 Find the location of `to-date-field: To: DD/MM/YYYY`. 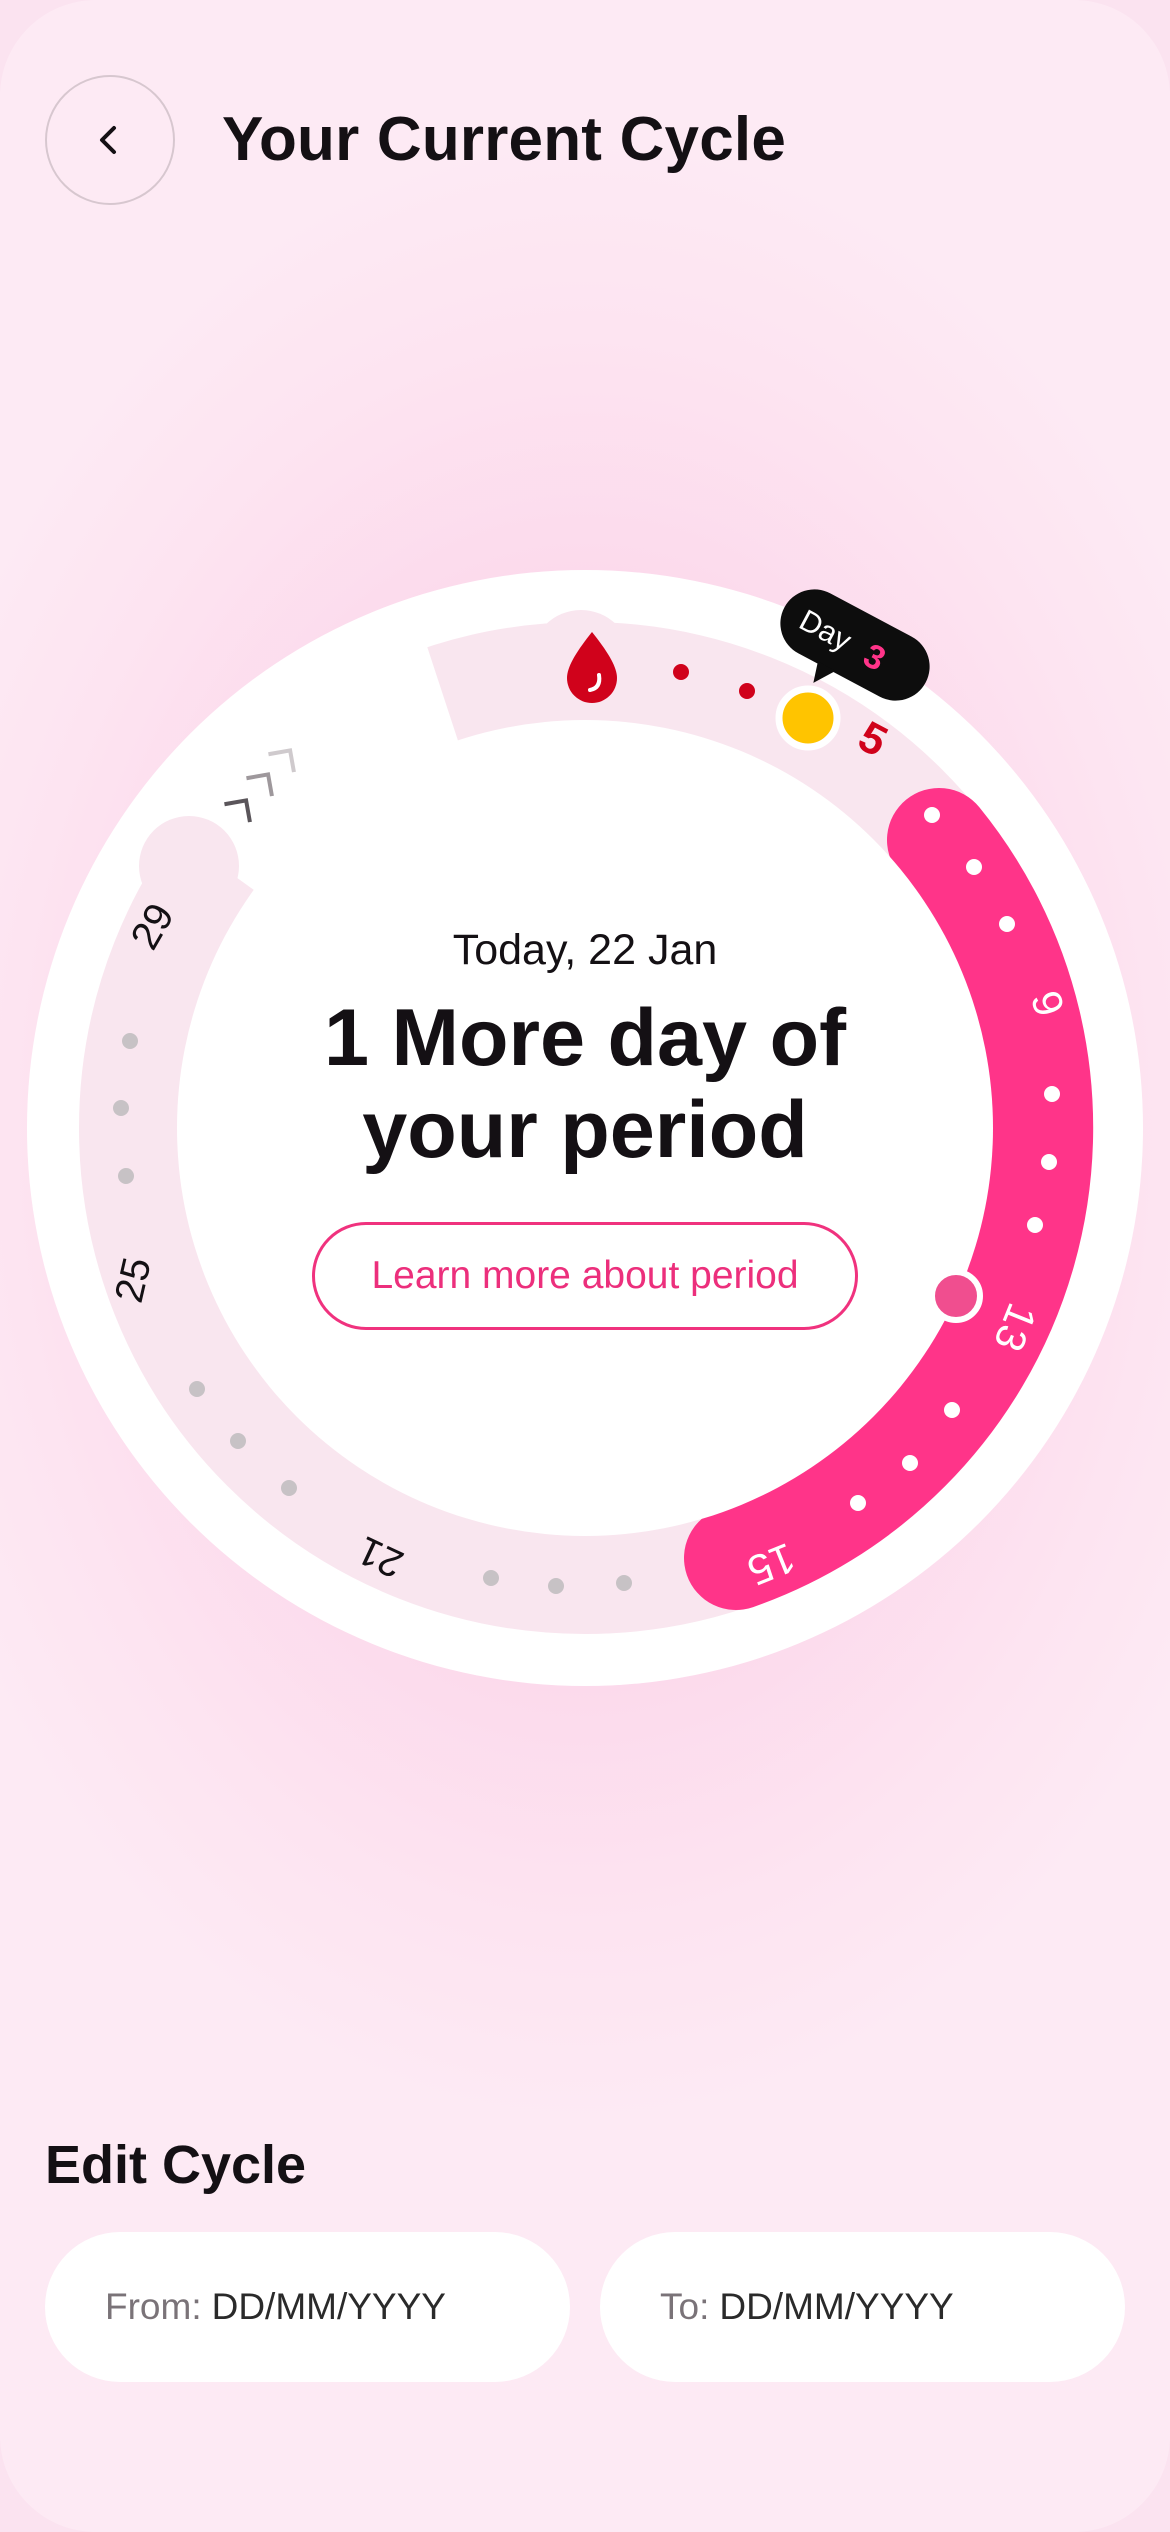

to-date-field: To: DD/MM/YYYY is located at coordinates (862, 2307).